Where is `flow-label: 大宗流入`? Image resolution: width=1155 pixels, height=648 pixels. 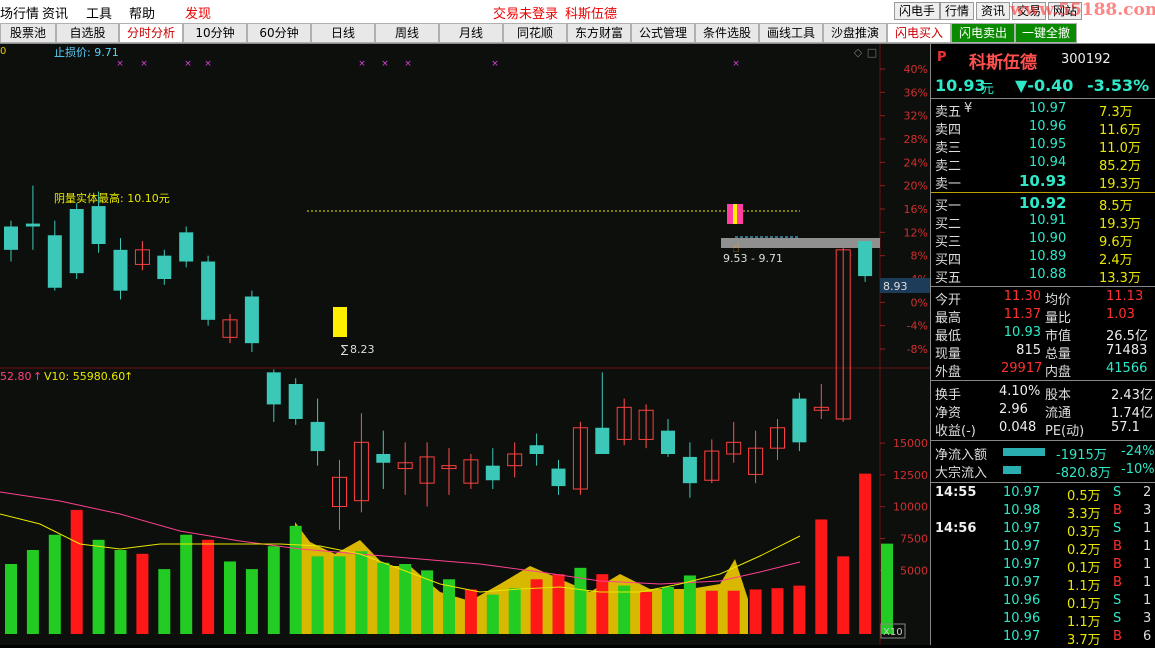 flow-label: 大宗流入 is located at coordinates (961, 473).